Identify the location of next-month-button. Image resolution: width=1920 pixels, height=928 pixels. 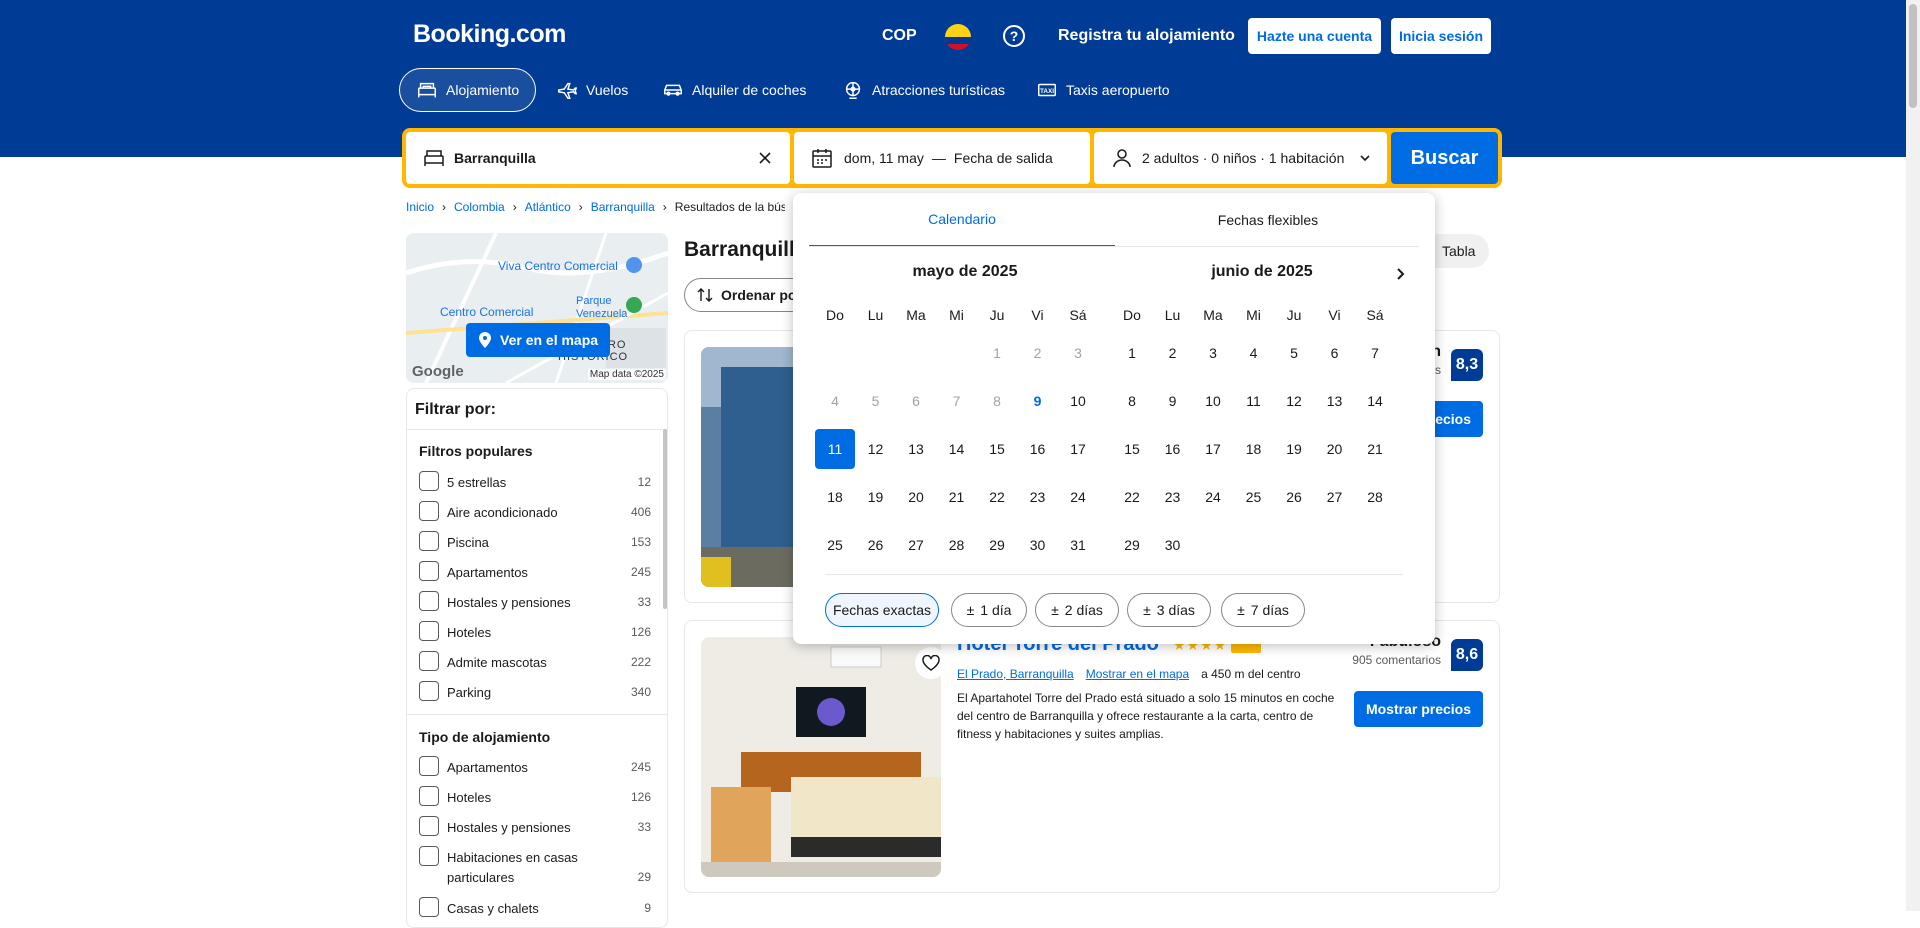
(1400, 274).